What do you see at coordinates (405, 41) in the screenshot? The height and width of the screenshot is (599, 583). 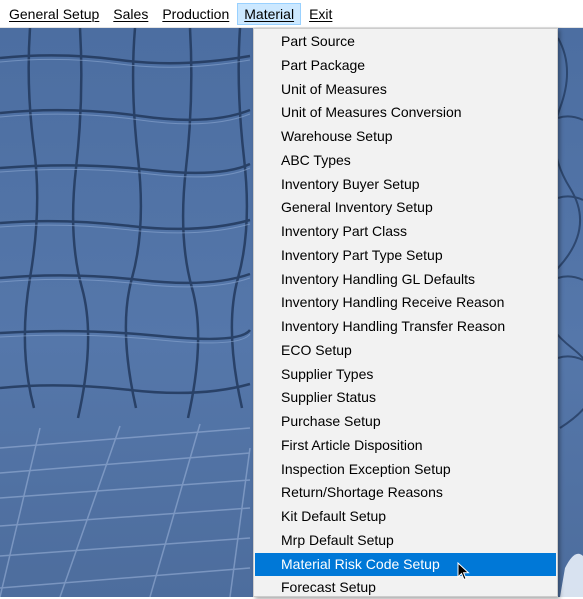 I see `menu-item-part-source: Part Source` at bounding box center [405, 41].